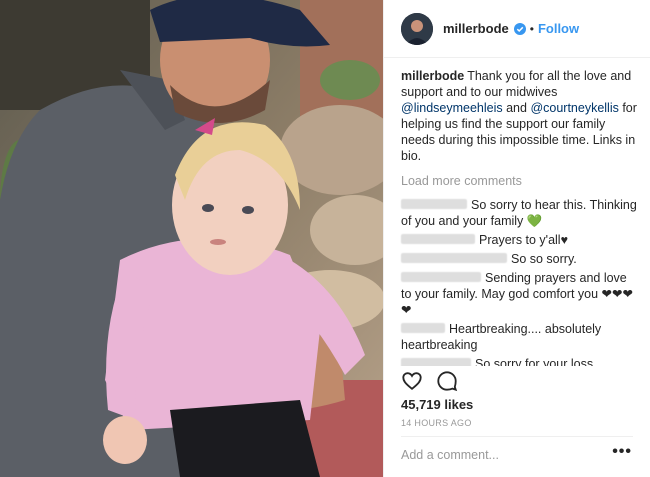 This screenshot has width=650, height=477. I want to click on comment-text: So so sorry., so click(544, 259).